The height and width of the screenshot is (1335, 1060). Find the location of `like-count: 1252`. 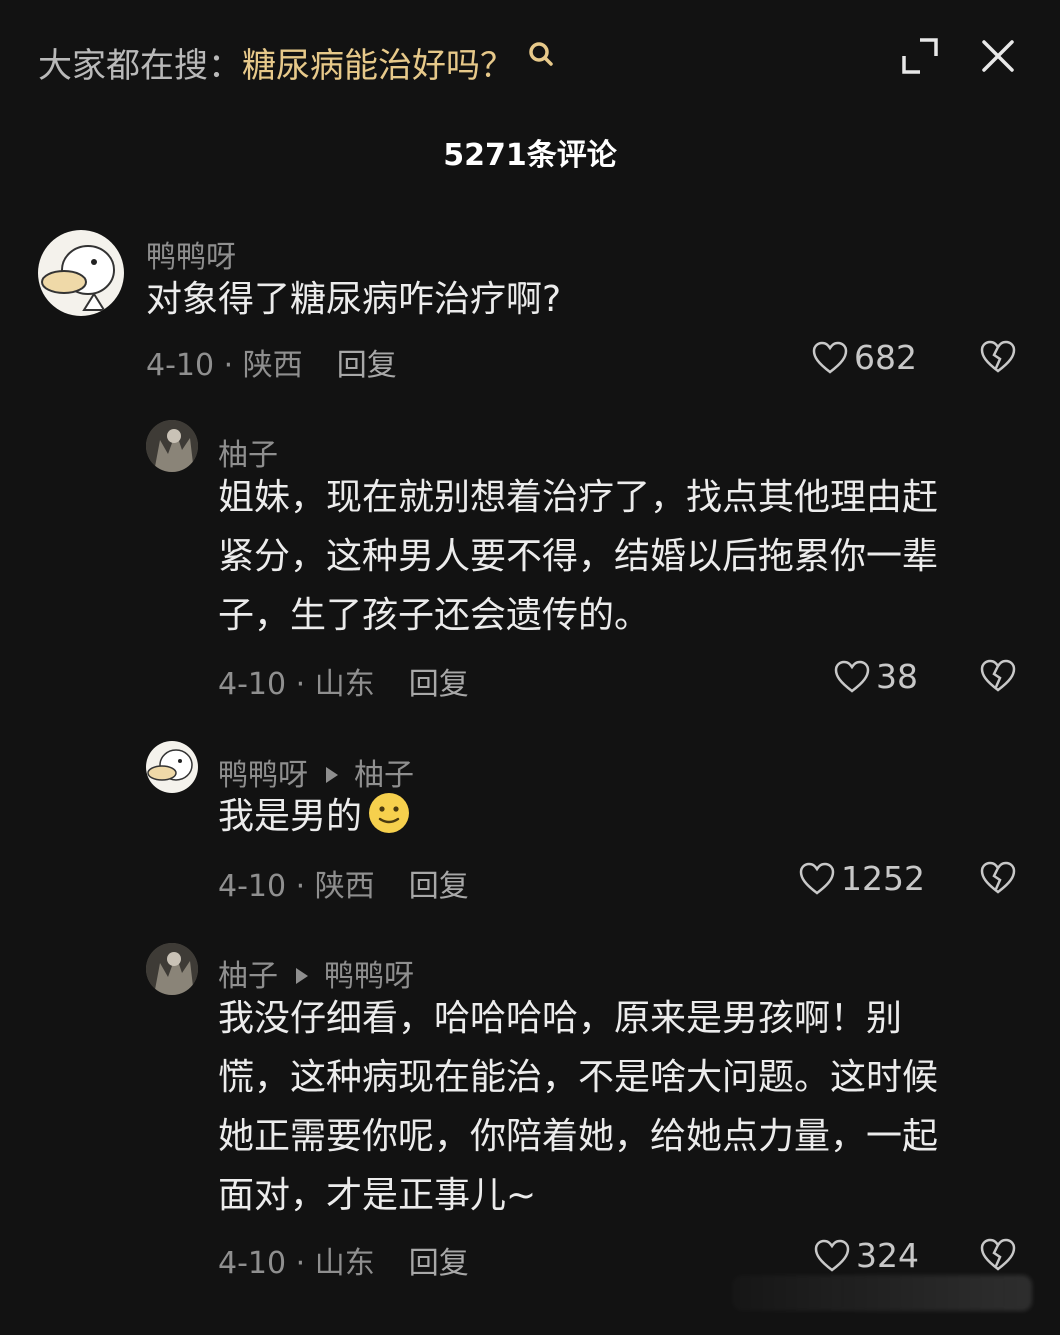

like-count: 1252 is located at coordinates (883, 878).